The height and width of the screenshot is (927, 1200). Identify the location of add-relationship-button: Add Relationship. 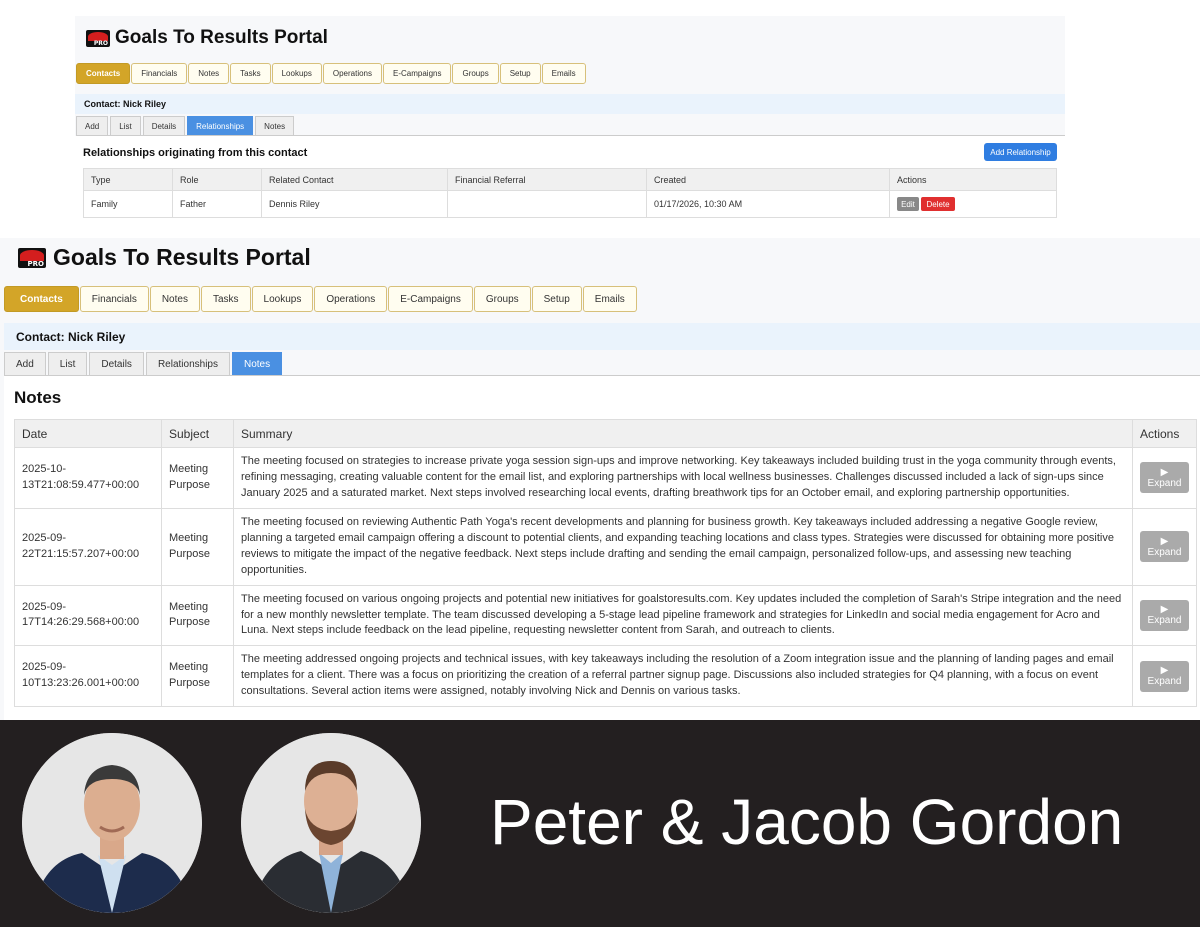
(1020, 152).